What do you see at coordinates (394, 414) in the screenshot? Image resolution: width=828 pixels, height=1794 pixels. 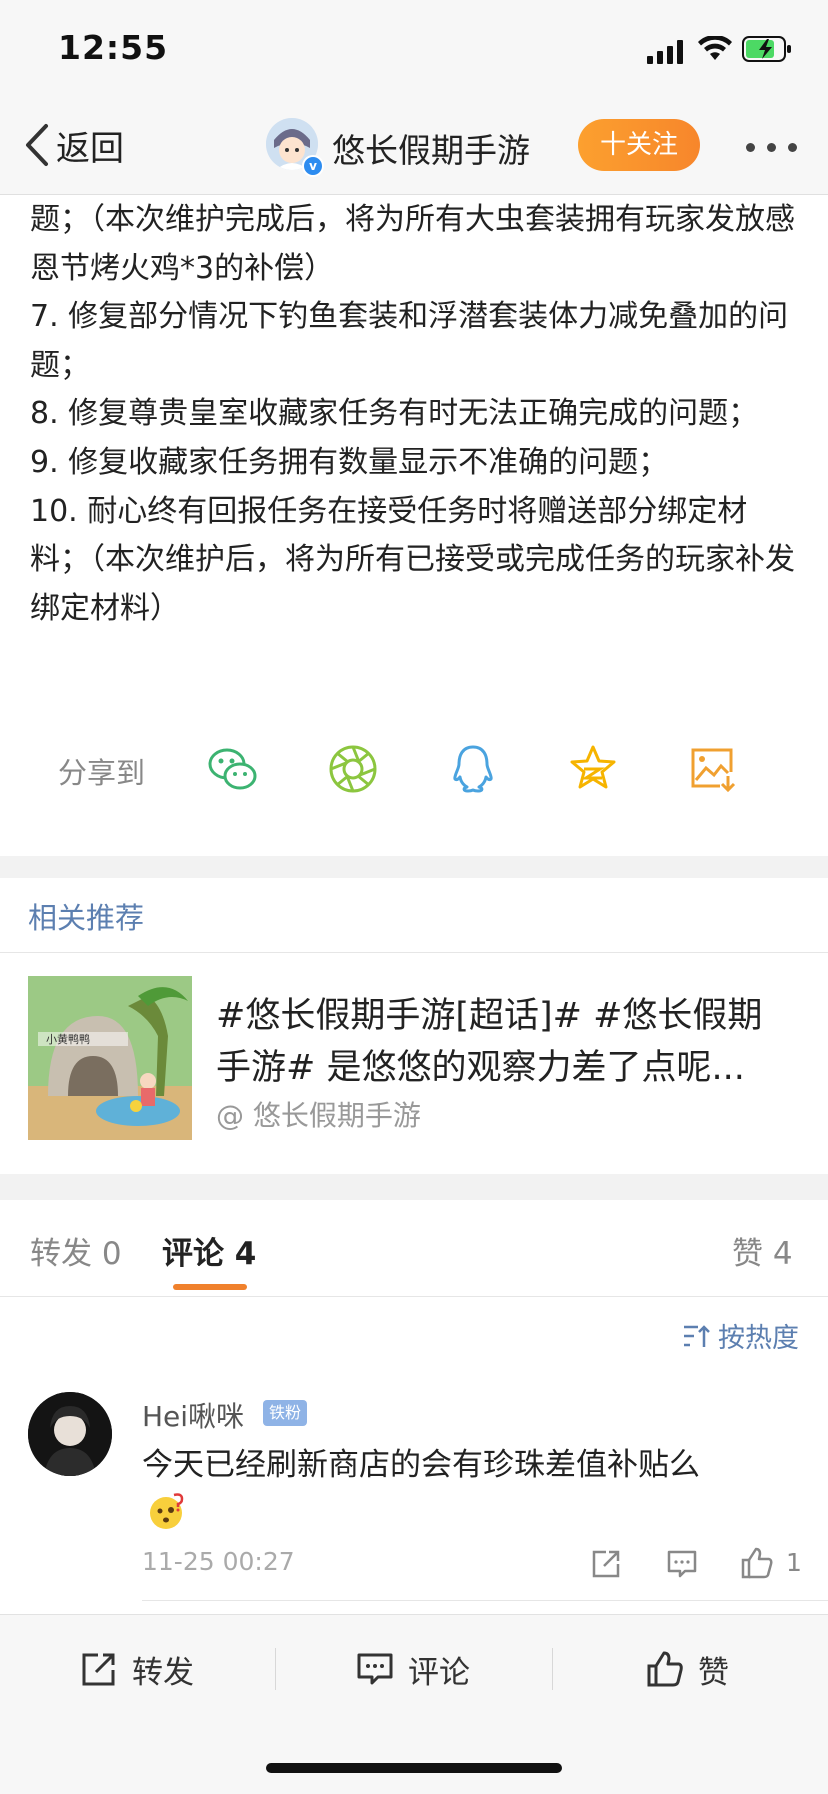 I see `article-line: 8. 修复尊贵皇室收藏家任务有时无法正确完成的问题；` at bounding box center [394, 414].